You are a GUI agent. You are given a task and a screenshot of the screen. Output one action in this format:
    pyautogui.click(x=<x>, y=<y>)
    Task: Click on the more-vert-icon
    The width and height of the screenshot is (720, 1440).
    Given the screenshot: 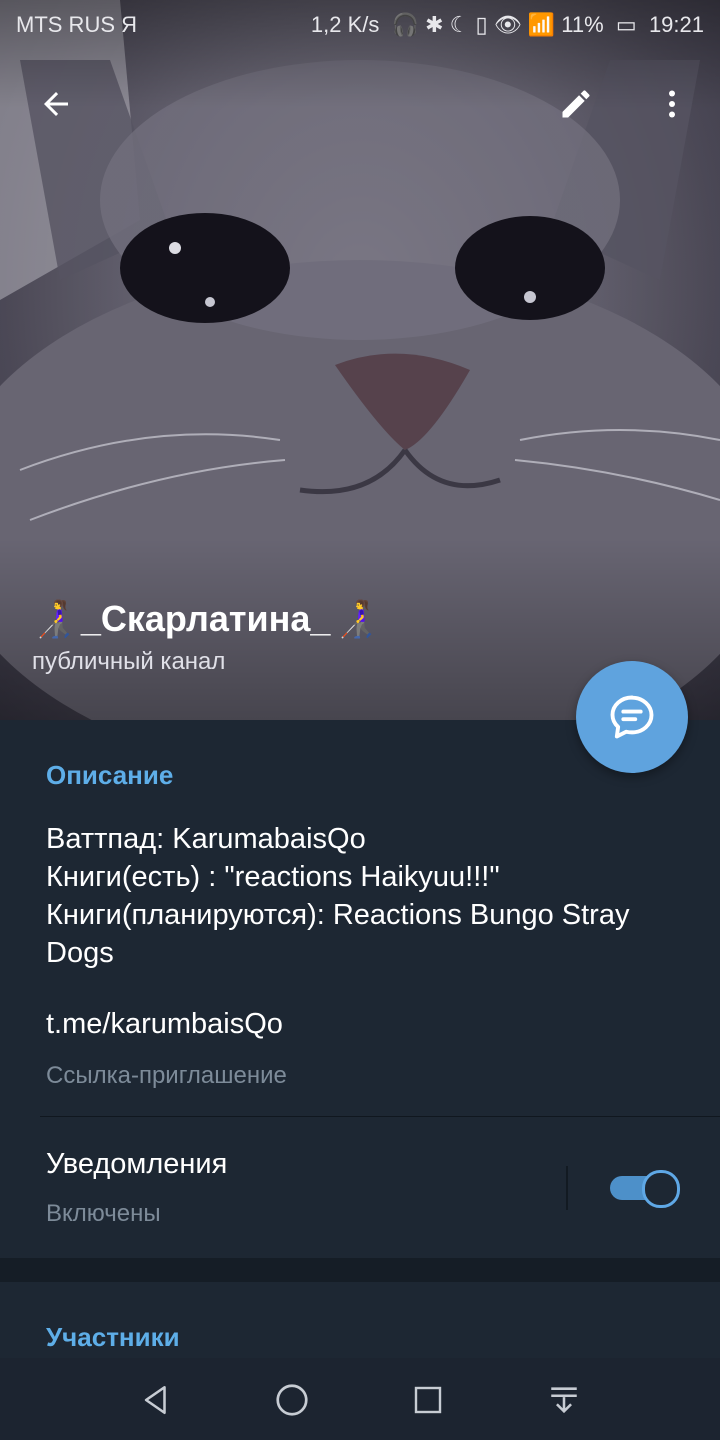 What is the action you would take?
    pyautogui.click(x=672, y=104)
    